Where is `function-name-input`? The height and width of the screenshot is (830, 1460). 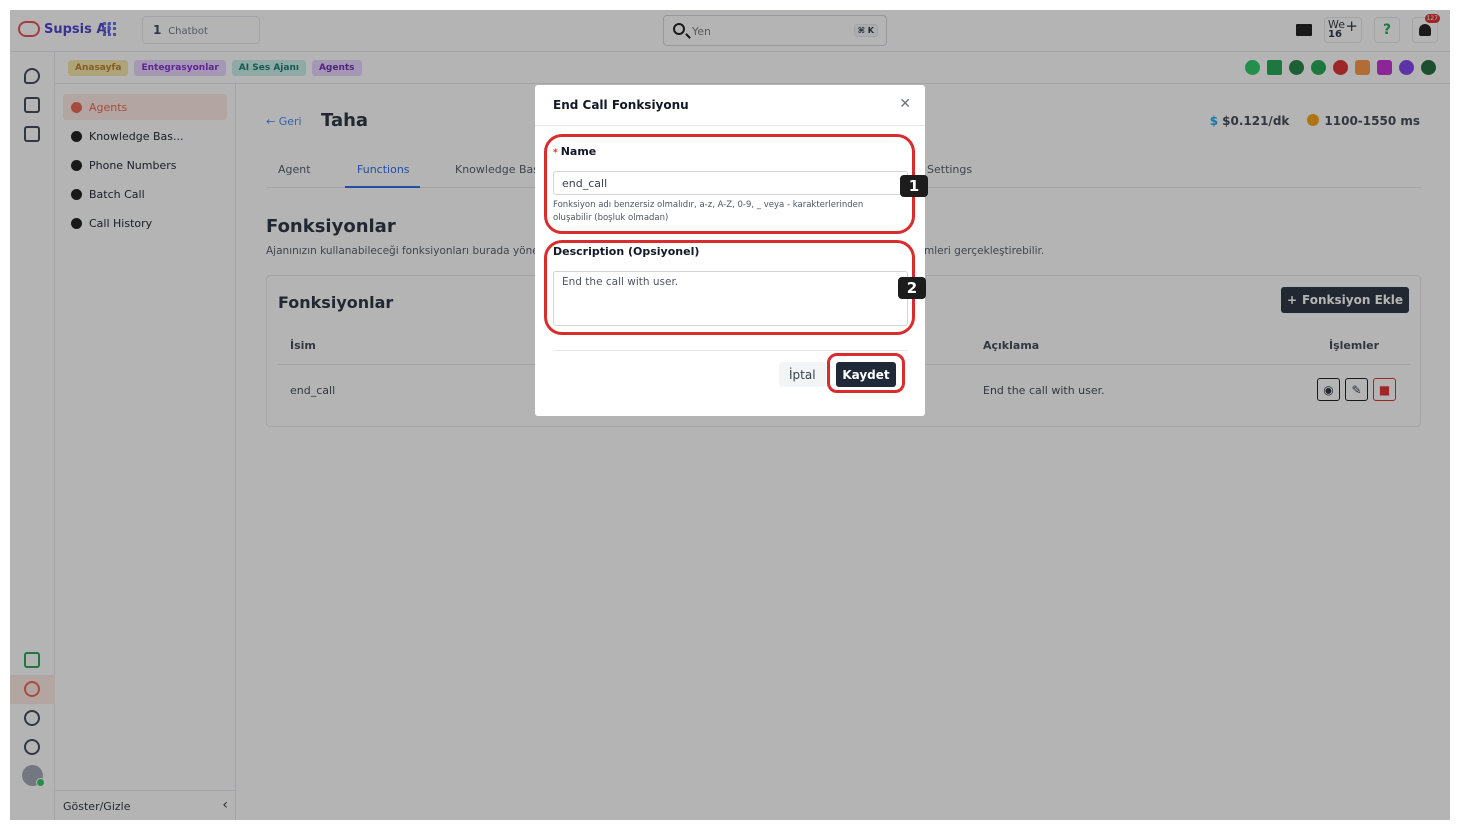 function-name-input is located at coordinates (730, 183).